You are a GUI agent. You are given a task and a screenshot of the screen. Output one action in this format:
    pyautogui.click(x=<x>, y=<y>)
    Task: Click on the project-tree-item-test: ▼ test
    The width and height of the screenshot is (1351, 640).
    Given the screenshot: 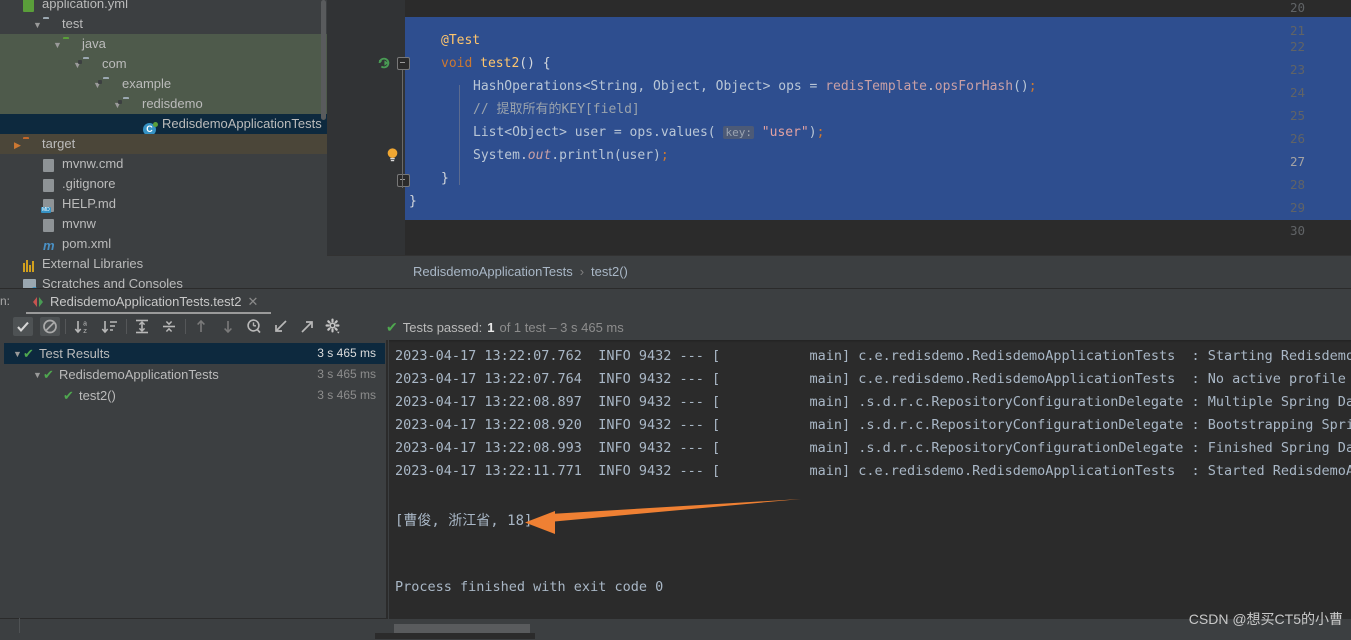 What is the action you would take?
    pyautogui.click(x=163, y=24)
    